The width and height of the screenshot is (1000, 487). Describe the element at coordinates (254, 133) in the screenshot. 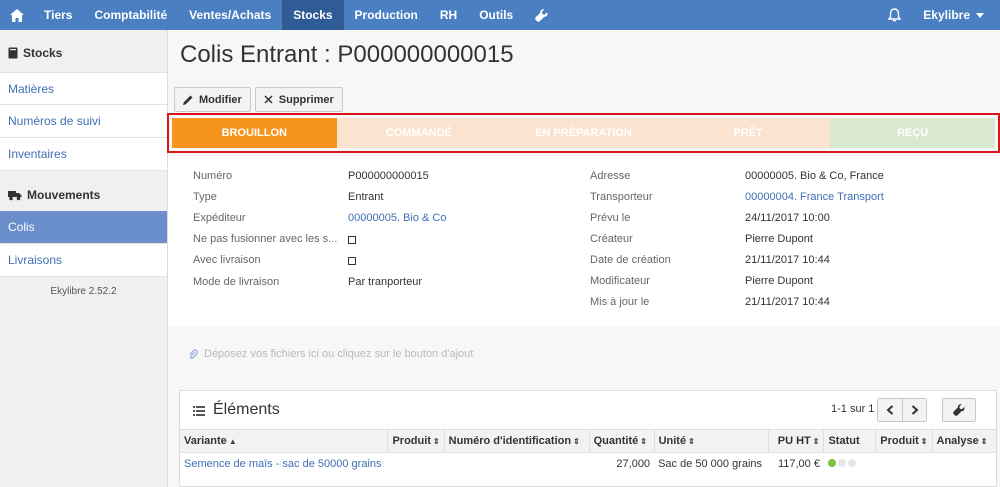

I see `state-step-brouillon: BROUILLON` at that location.